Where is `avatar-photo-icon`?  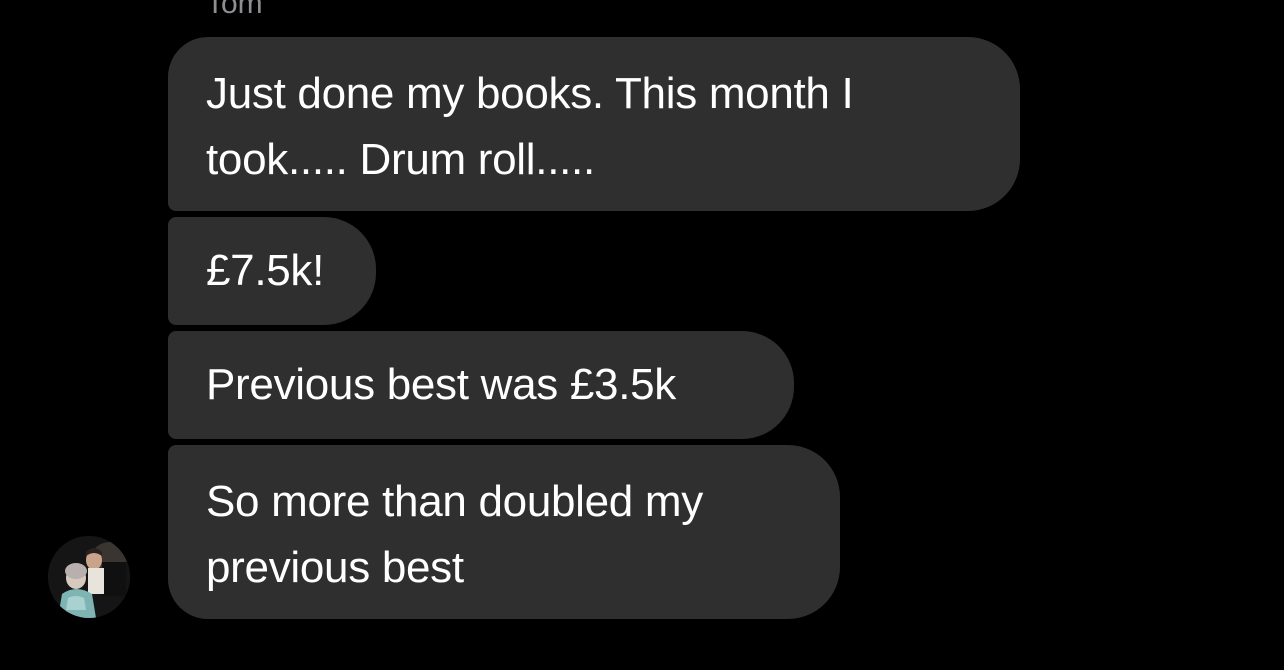
avatar-photo-icon is located at coordinates (89, 577).